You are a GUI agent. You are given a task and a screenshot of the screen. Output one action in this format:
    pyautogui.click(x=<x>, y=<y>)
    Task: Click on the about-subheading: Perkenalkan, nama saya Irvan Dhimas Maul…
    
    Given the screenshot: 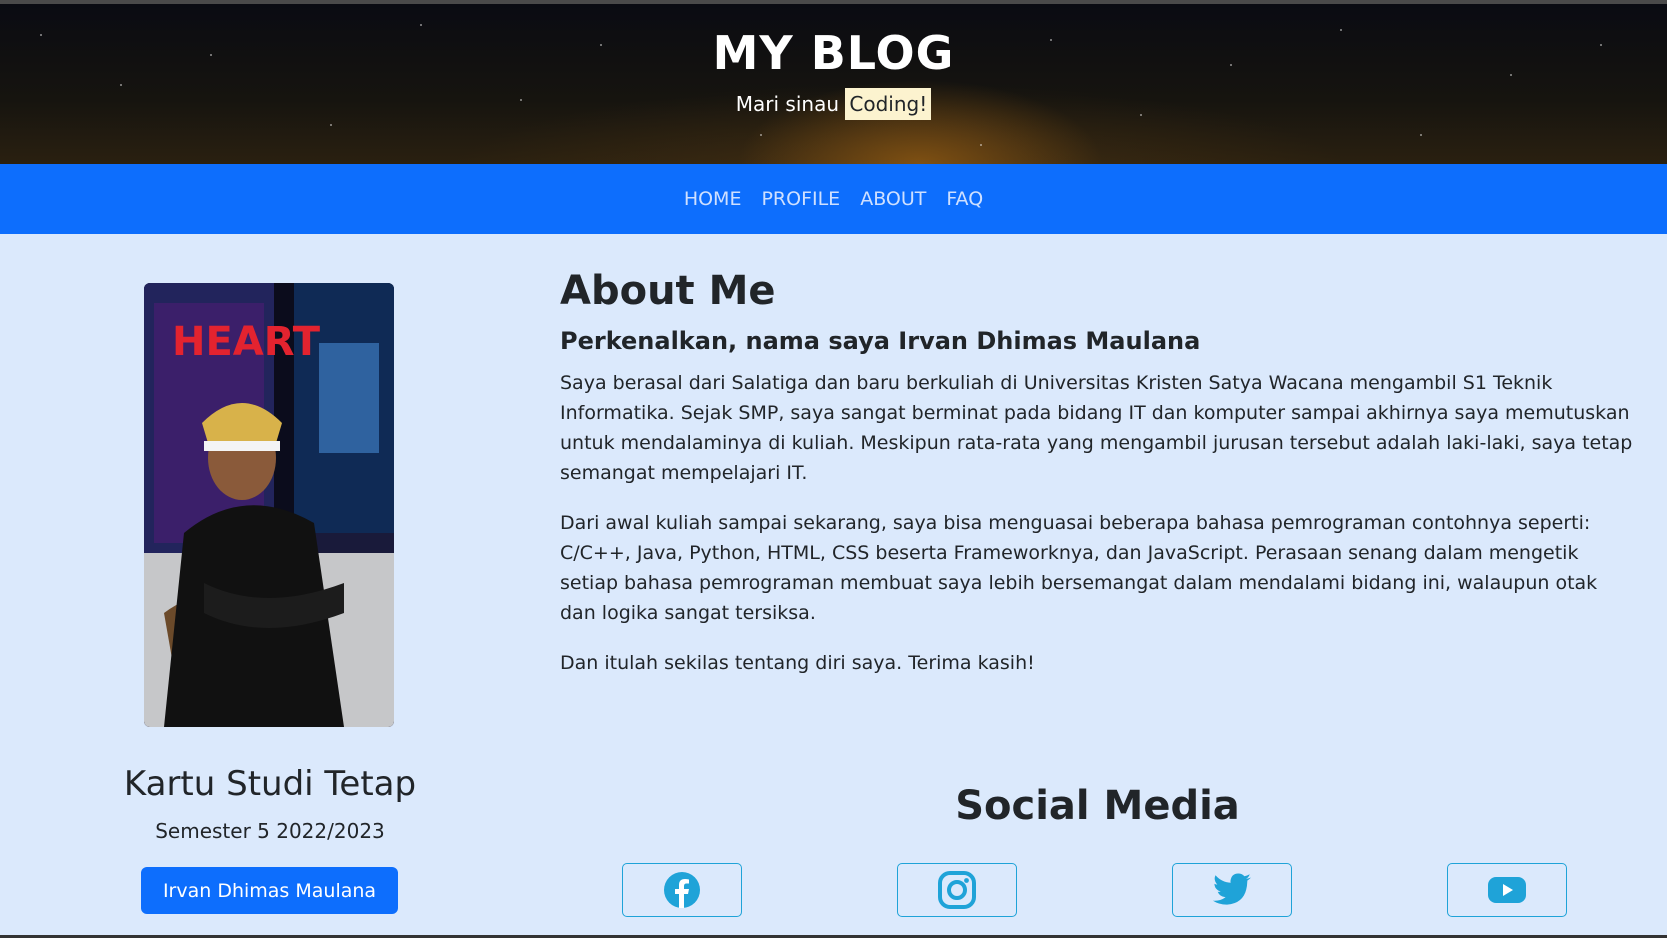 What is the action you would take?
    pyautogui.click(x=880, y=341)
    